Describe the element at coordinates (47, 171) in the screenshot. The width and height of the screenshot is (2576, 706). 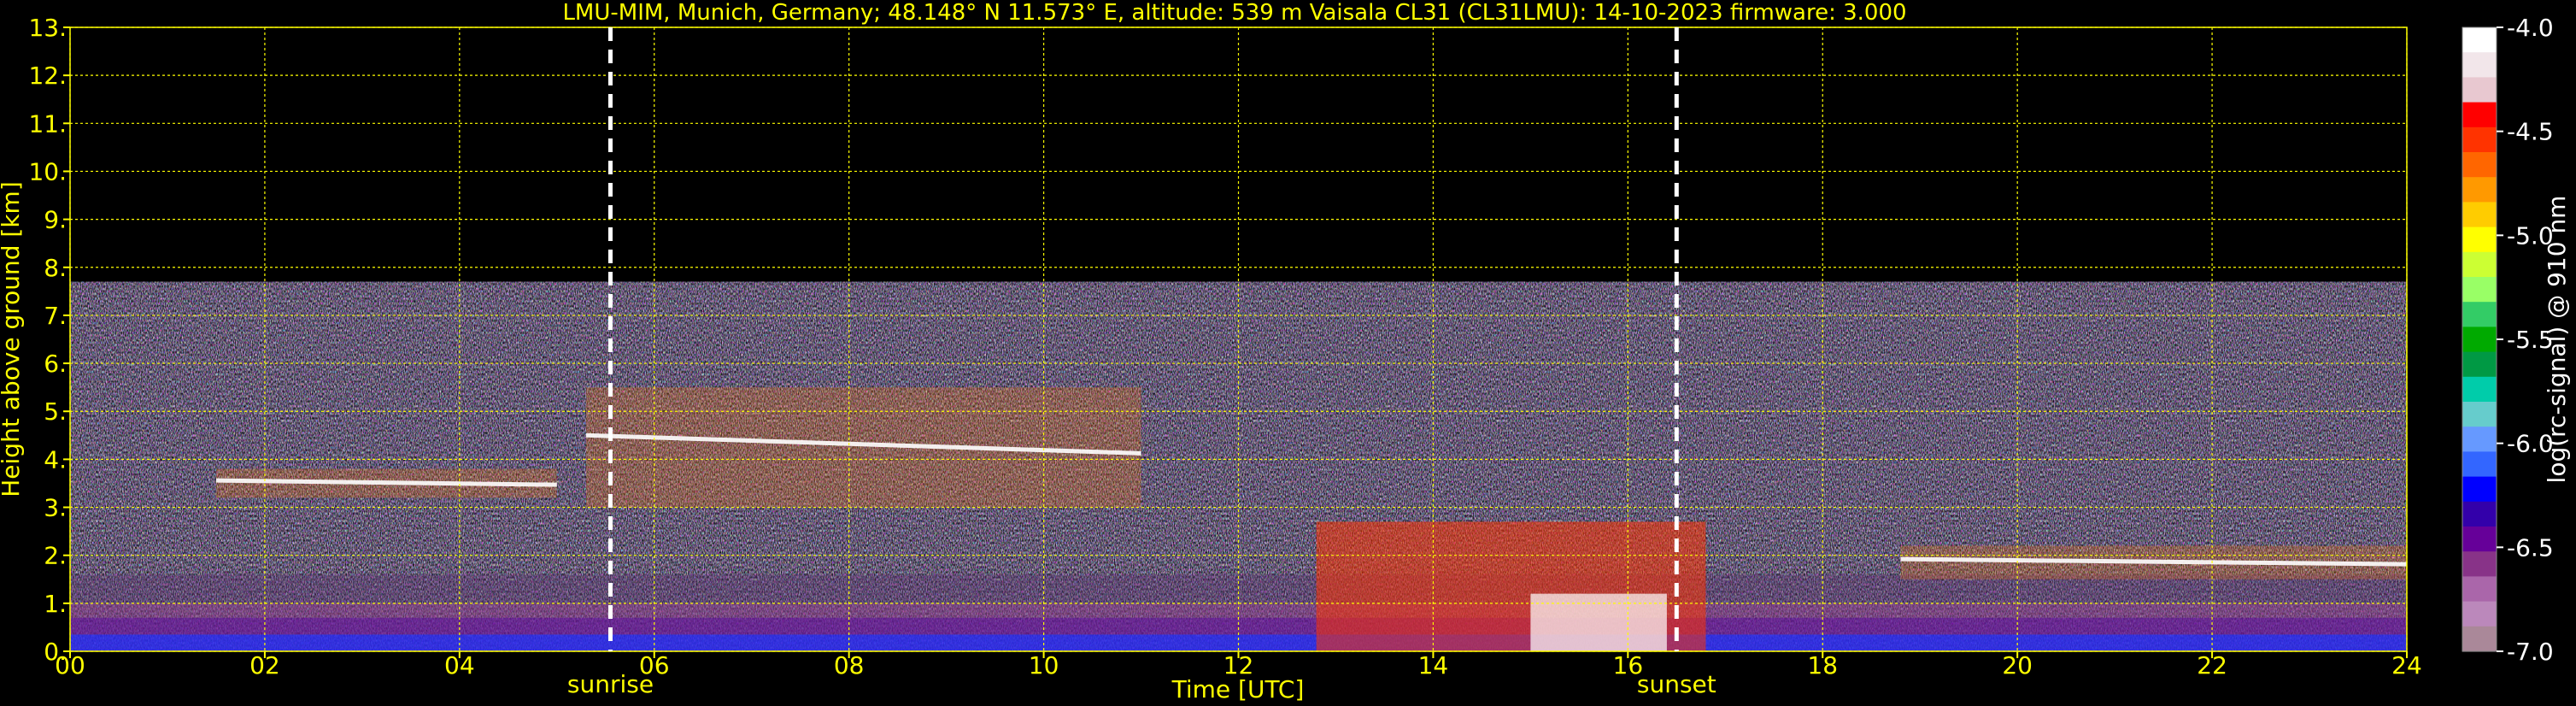
I see `y-tick-label: 10.` at that location.